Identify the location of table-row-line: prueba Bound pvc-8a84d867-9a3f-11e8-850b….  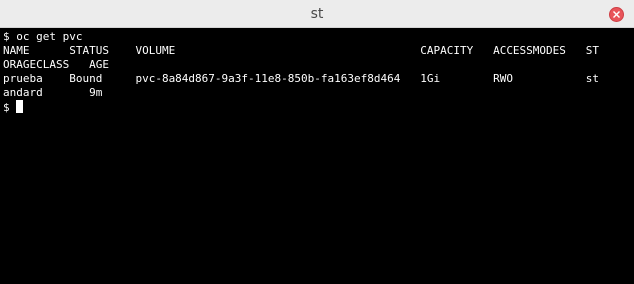
(301, 78).